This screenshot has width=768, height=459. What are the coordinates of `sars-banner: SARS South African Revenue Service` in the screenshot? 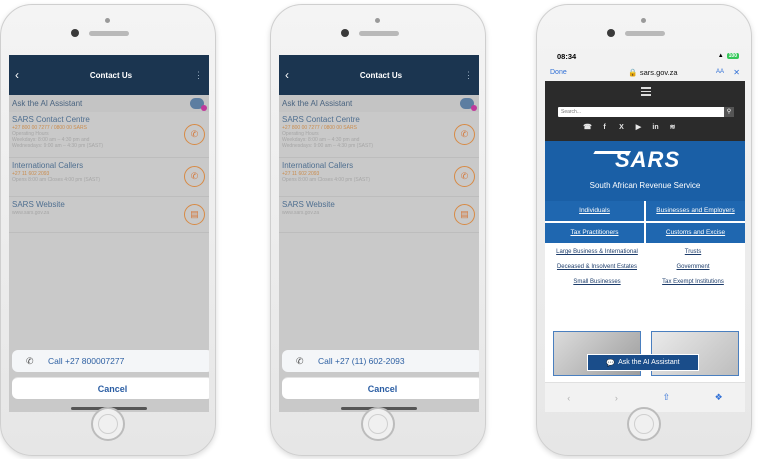 It's located at (645, 171).